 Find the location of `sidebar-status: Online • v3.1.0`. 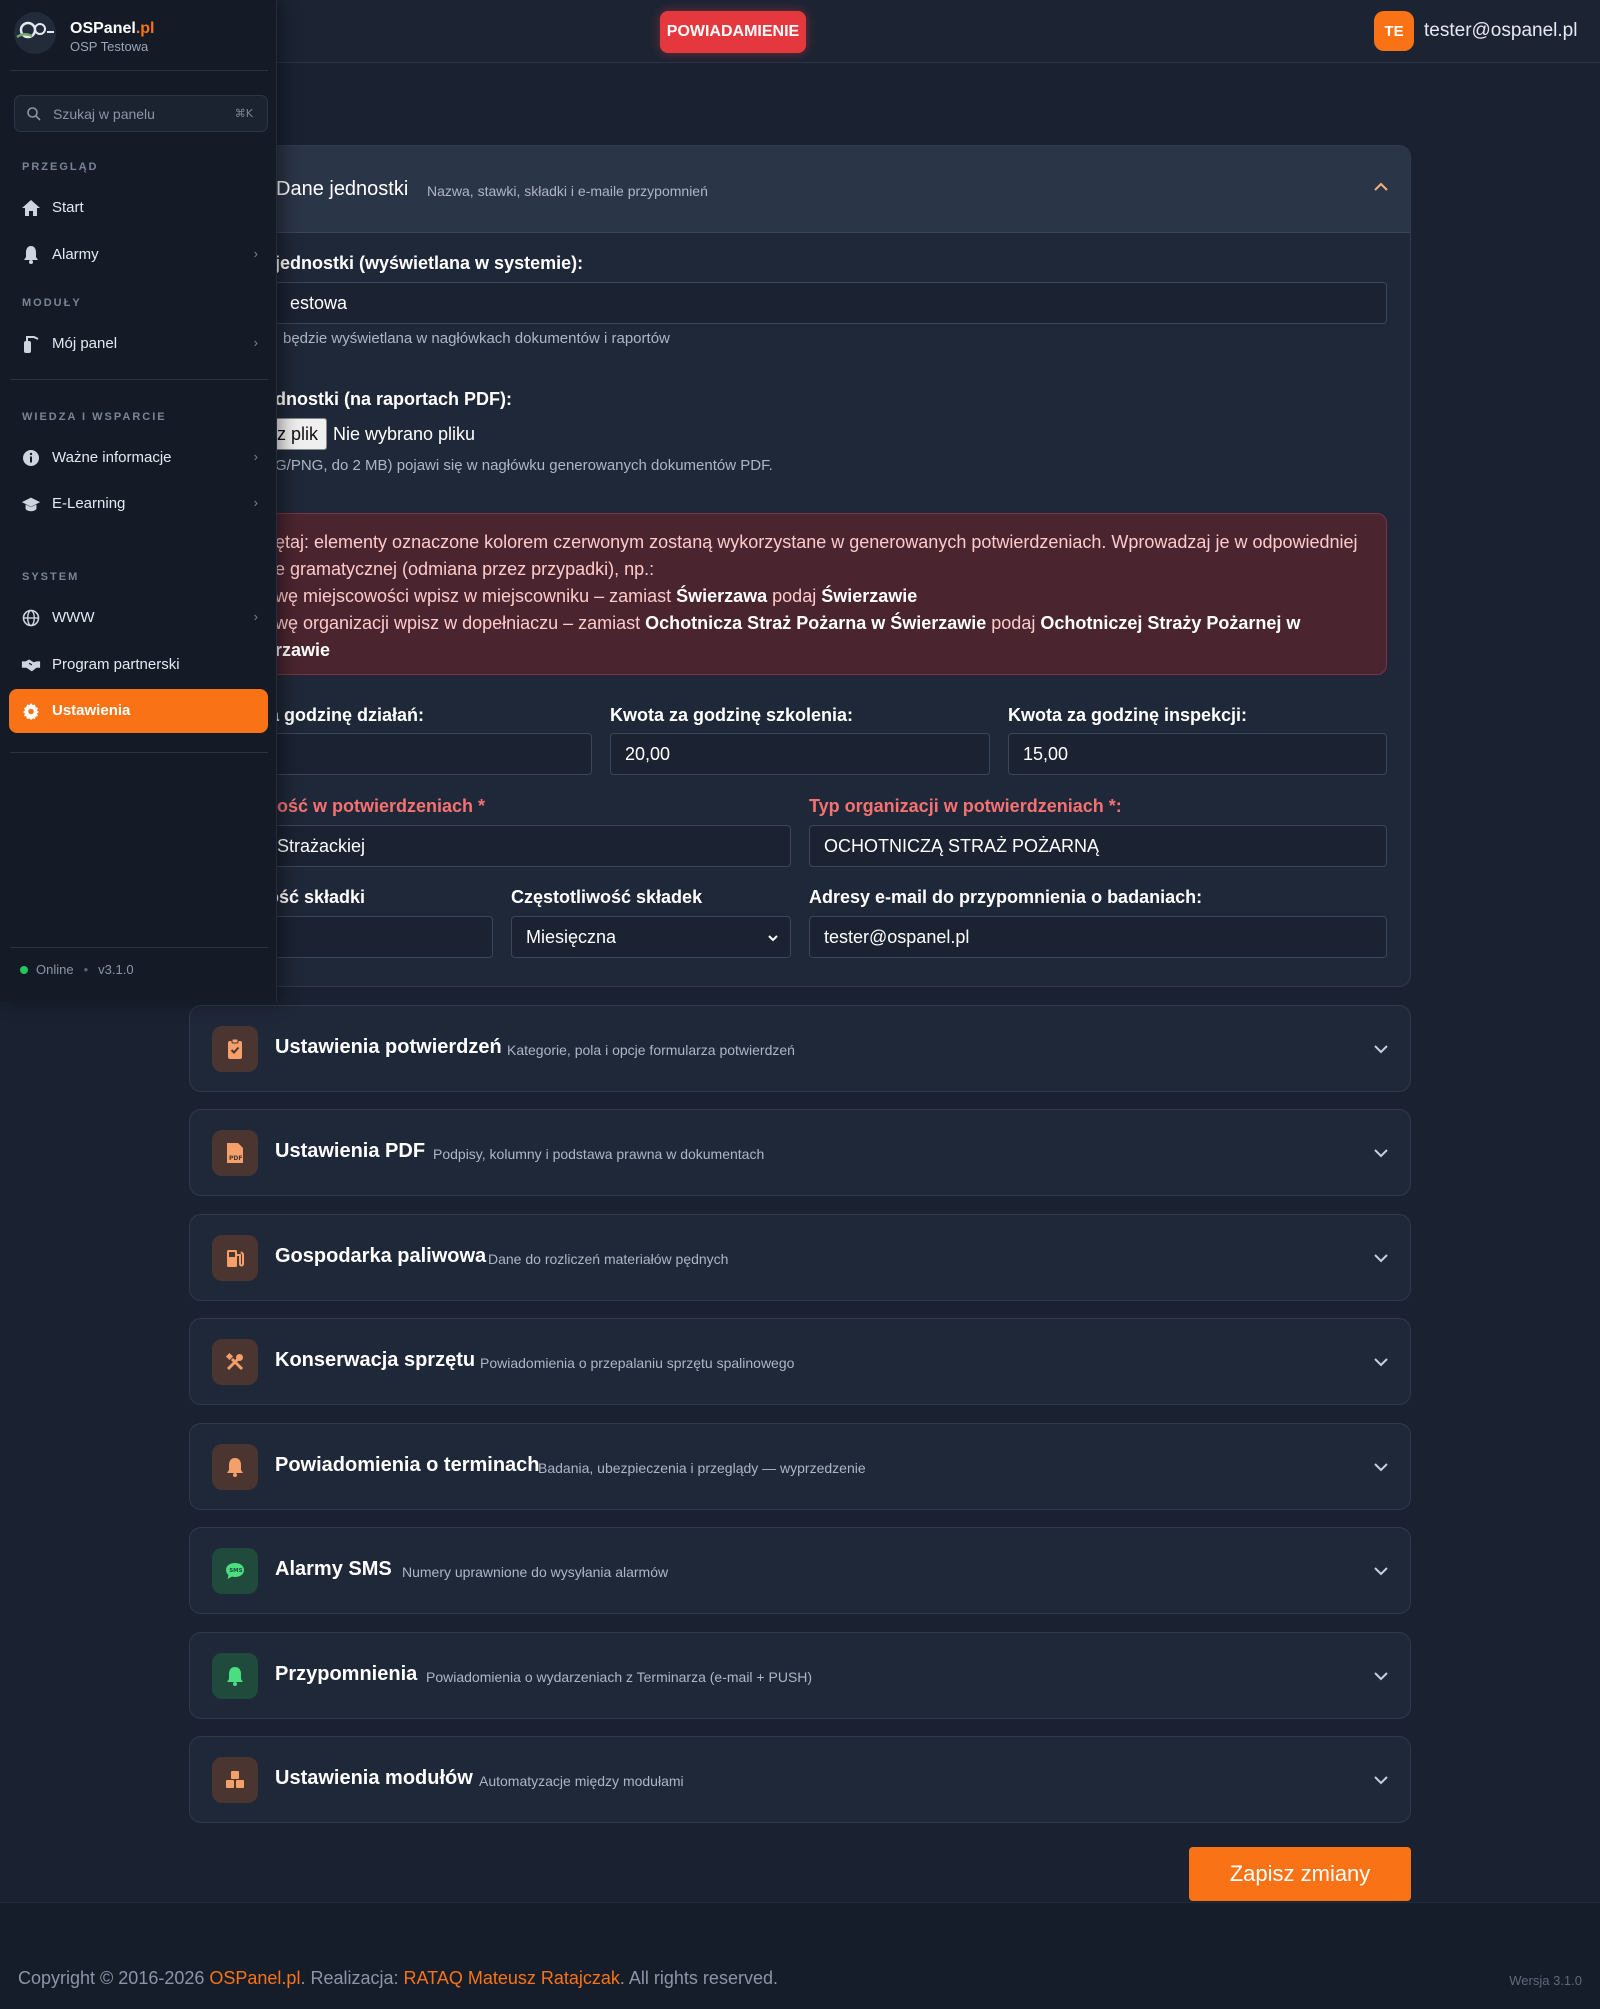

sidebar-status: Online • v3.1.0 is located at coordinates (77, 969).